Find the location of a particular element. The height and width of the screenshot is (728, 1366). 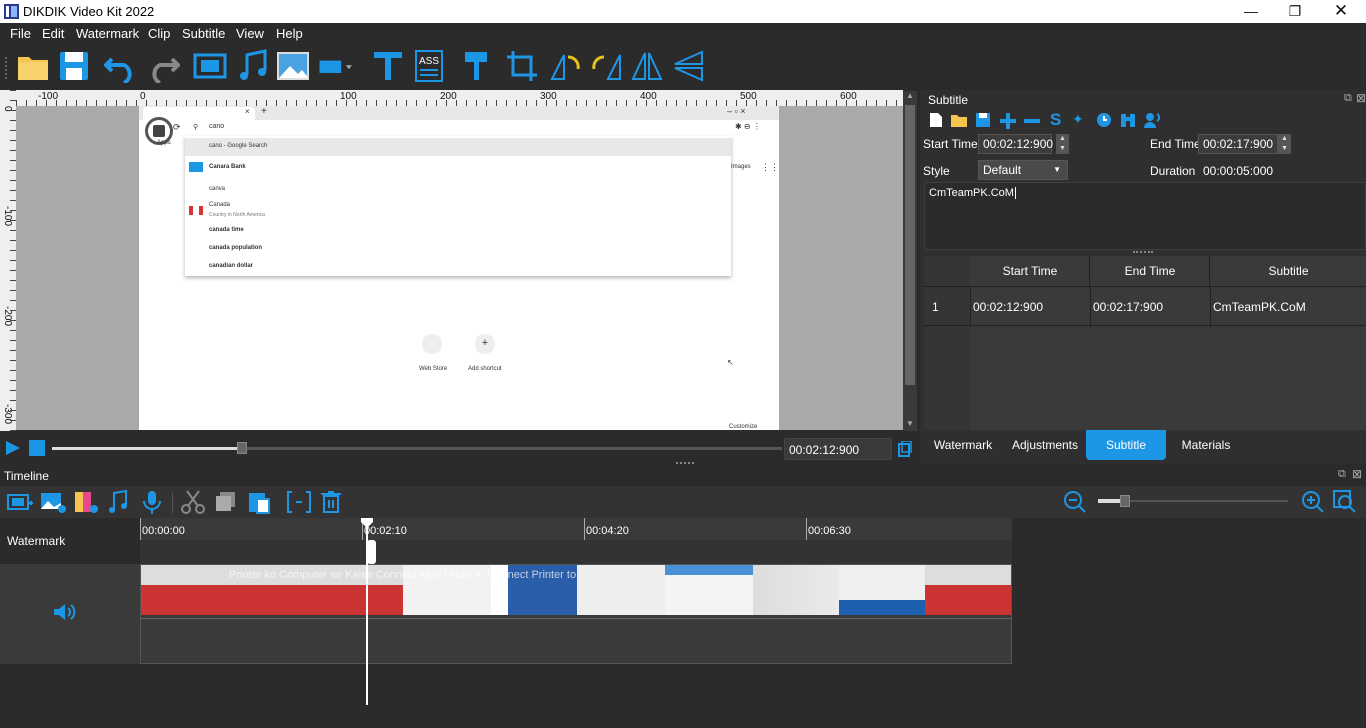

rotate-left-icon is located at coordinates (565, 66).